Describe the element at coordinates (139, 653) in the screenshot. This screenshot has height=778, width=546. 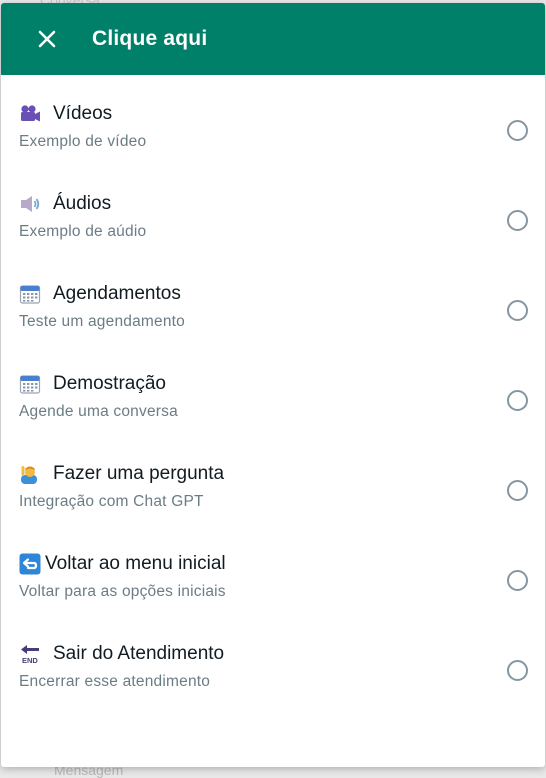
I see `option-title: Sair do Atendimento` at that location.